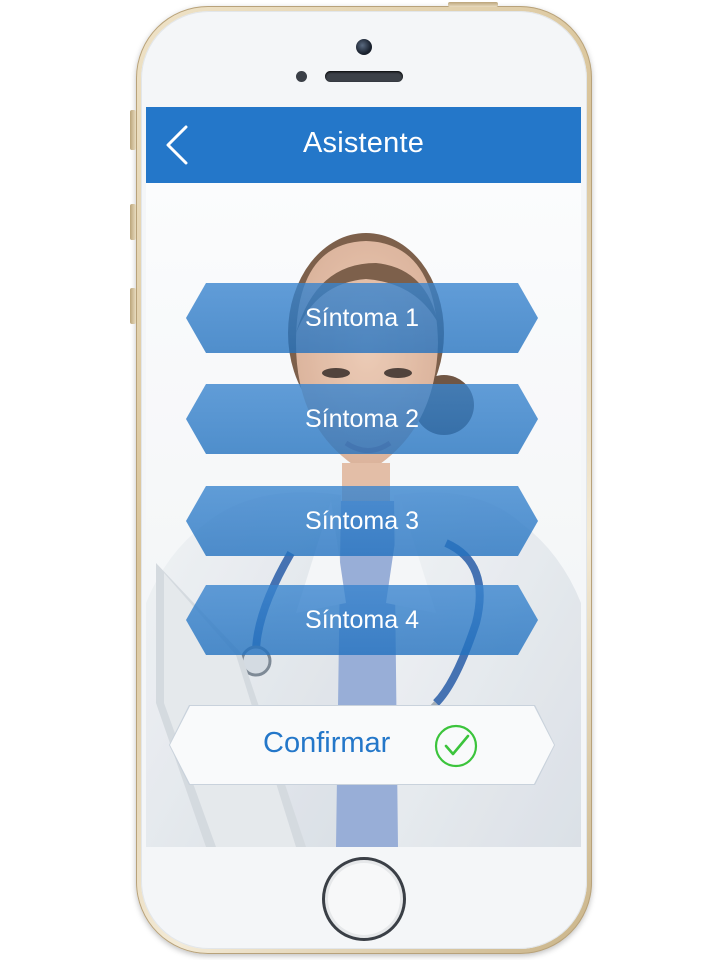 The width and height of the screenshot is (724, 960). I want to click on symptom-2-button: Síntoma 2, so click(362, 419).